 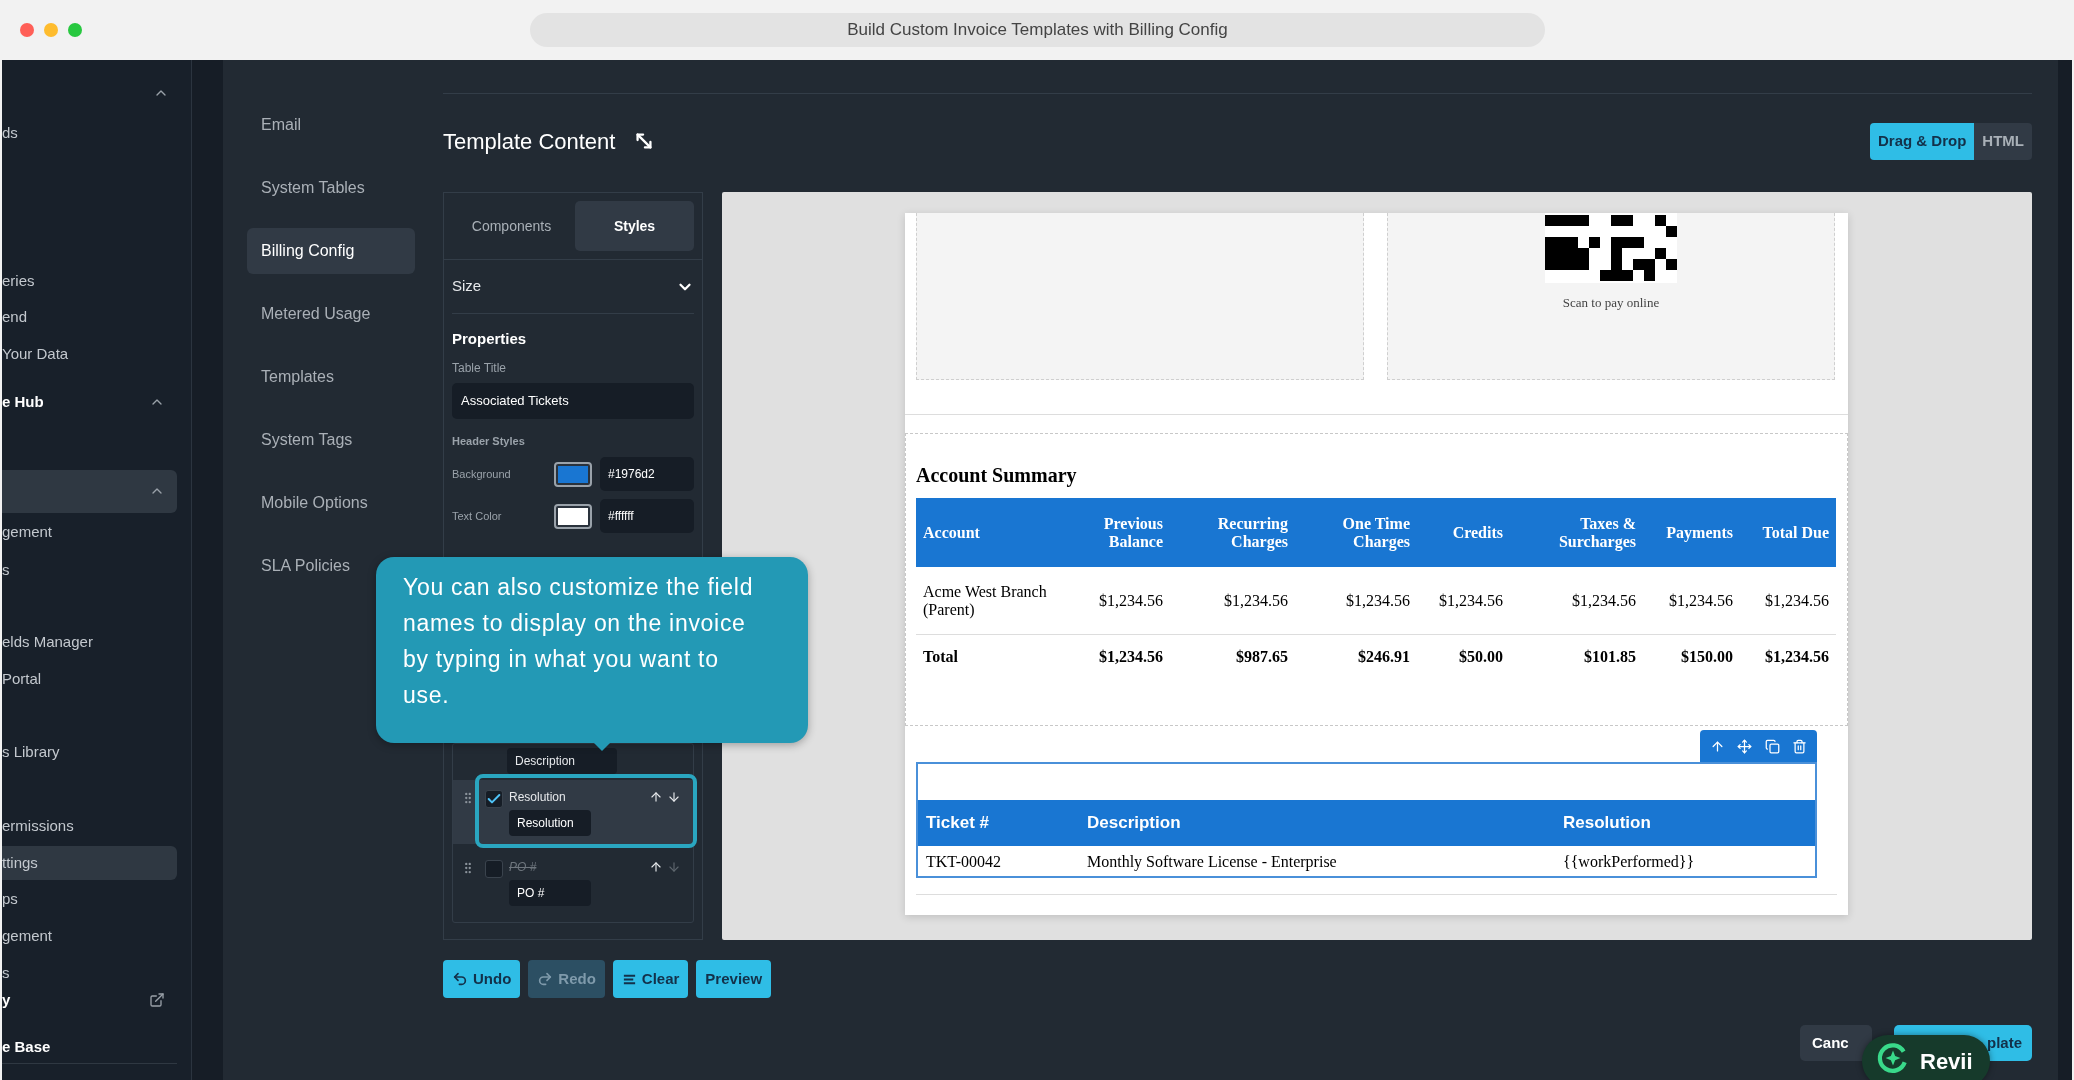 I want to click on table-cell-text: $987.65, so click(x=1262, y=657).